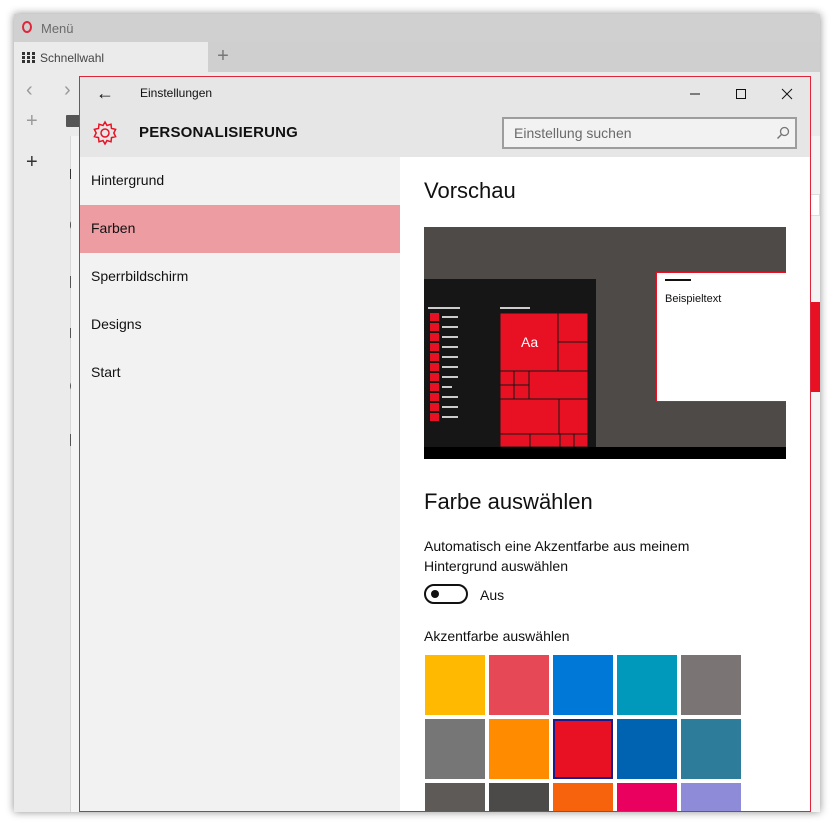 The height and width of the screenshot is (828, 834). I want to click on minimize-button, so click(695, 93).